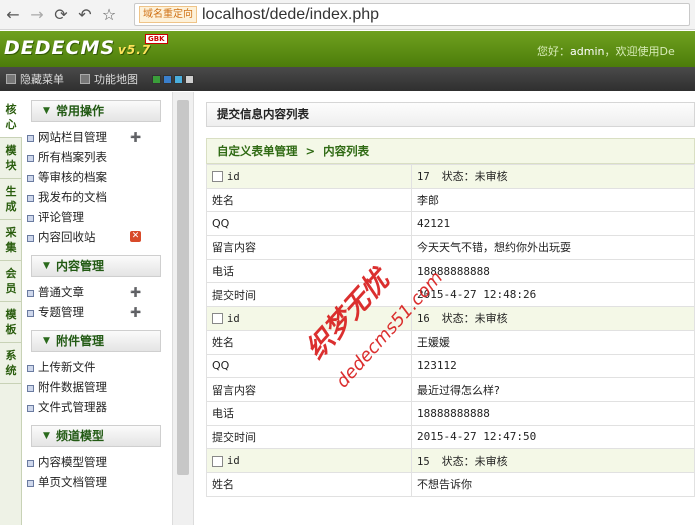 This screenshot has width=695, height=525. I want to click on clear-icon: ✕, so click(135, 236).